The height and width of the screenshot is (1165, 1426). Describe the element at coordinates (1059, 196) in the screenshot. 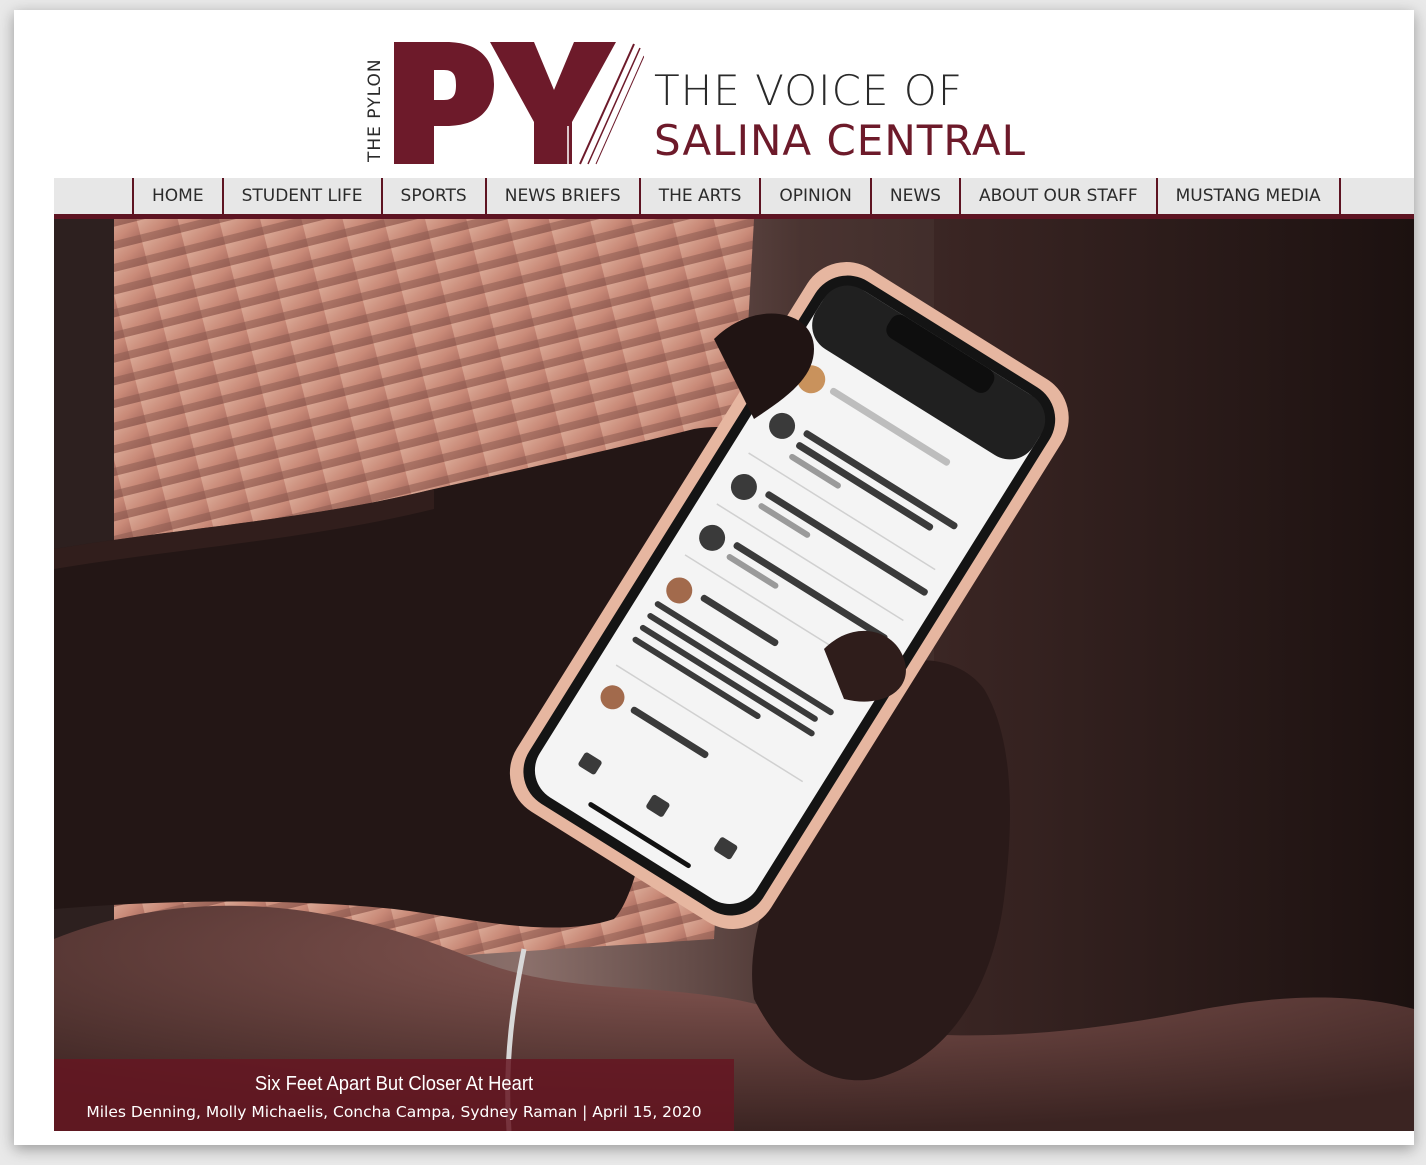

I see `nav-item-about-our-staff: ABOUT OUR STAFF` at that location.